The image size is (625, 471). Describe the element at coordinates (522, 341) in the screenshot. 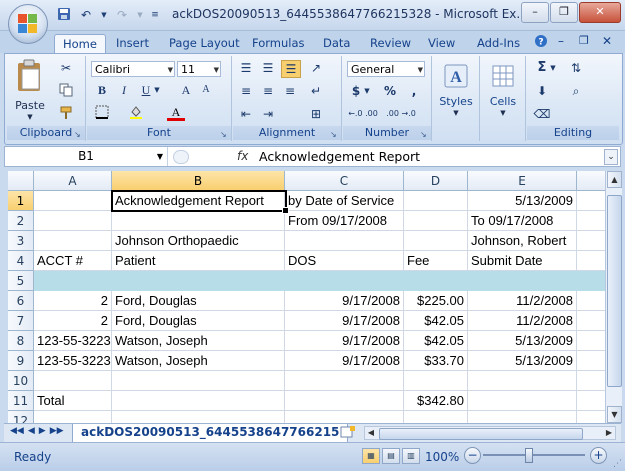

I see `cell-e8: 5/13/2009` at that location.